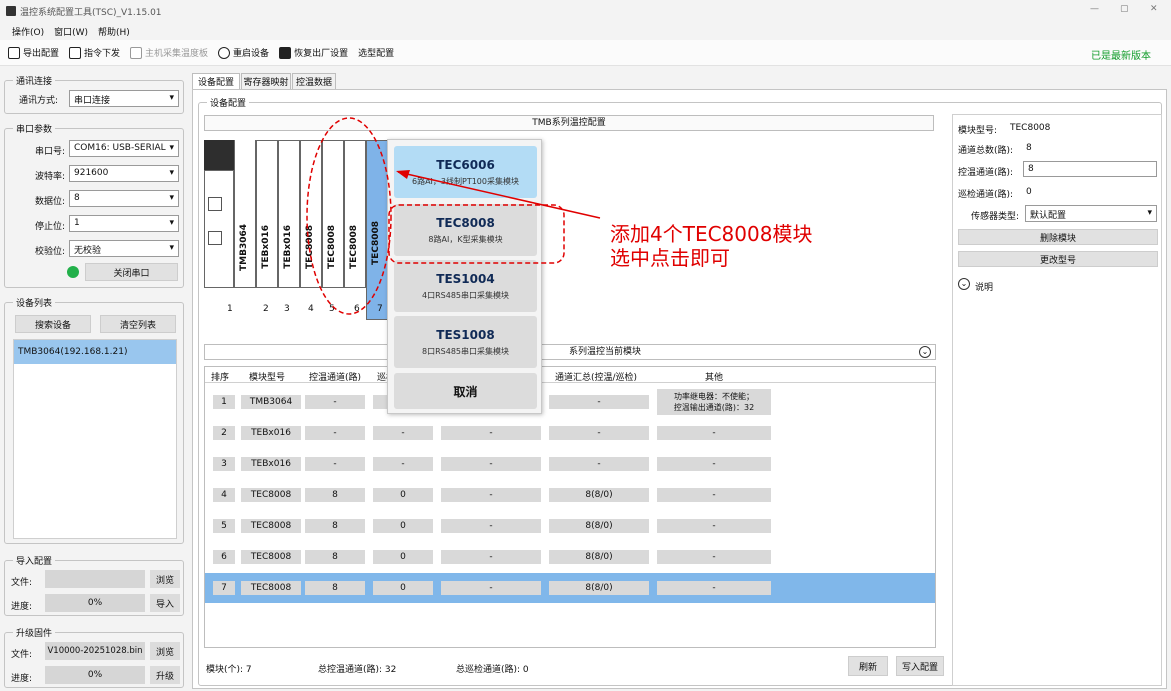 This screenshot has height=691, width=1171. I want to click on write-config-button: 写入配置, so click(920, 666).